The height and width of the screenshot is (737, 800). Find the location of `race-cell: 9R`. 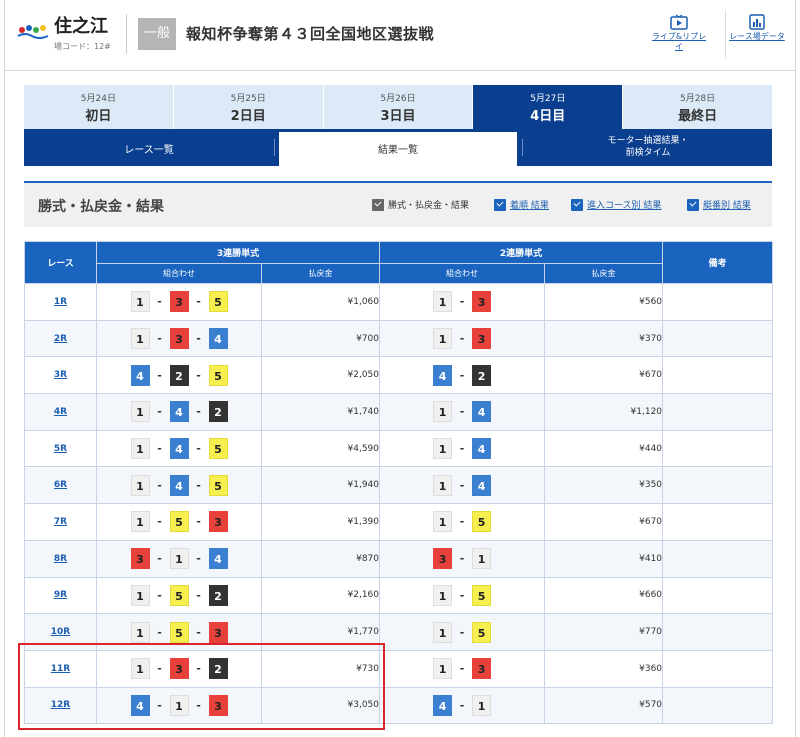

race-cell: 9R is located at coordinates (60, 595).